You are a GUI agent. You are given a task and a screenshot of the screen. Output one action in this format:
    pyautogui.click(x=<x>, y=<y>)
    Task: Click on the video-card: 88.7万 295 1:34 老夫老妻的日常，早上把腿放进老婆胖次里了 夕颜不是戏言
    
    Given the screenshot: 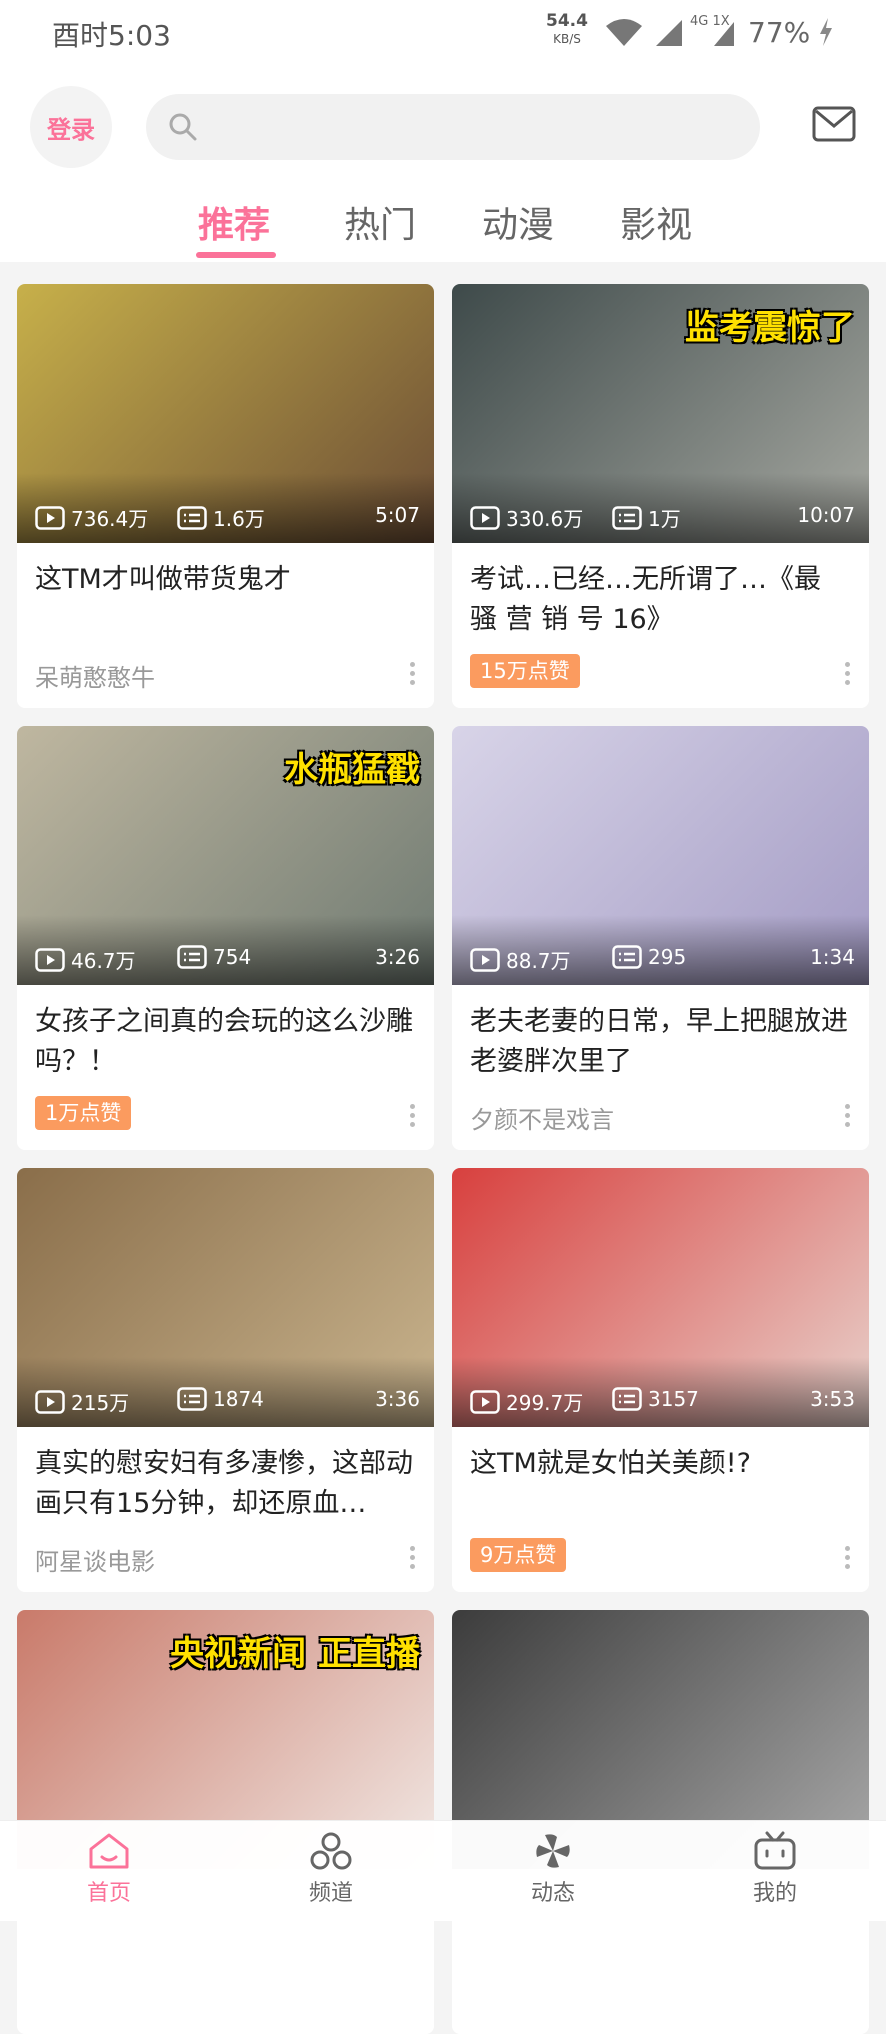 What is the action you would take?
    pyautogui.click(x=660, y=938)
    